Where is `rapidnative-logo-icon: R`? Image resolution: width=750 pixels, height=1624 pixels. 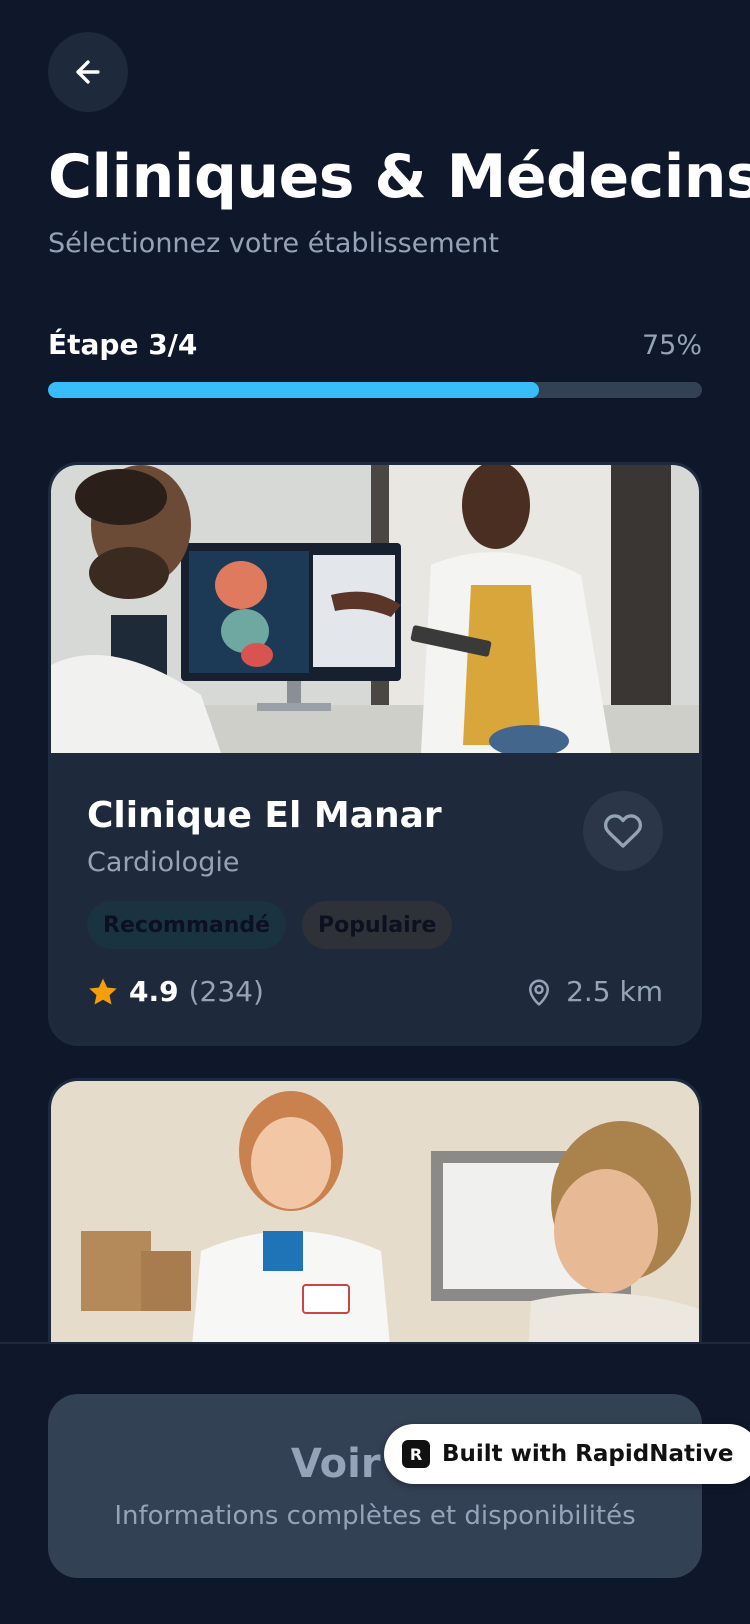 rapidnative-logo-icon: R is located at coordinates (416, 1454).